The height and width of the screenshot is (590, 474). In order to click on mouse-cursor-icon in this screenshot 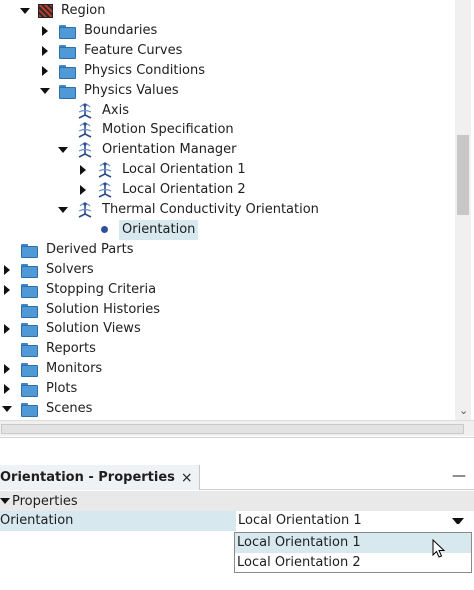, I will do `click(439, 548)`.